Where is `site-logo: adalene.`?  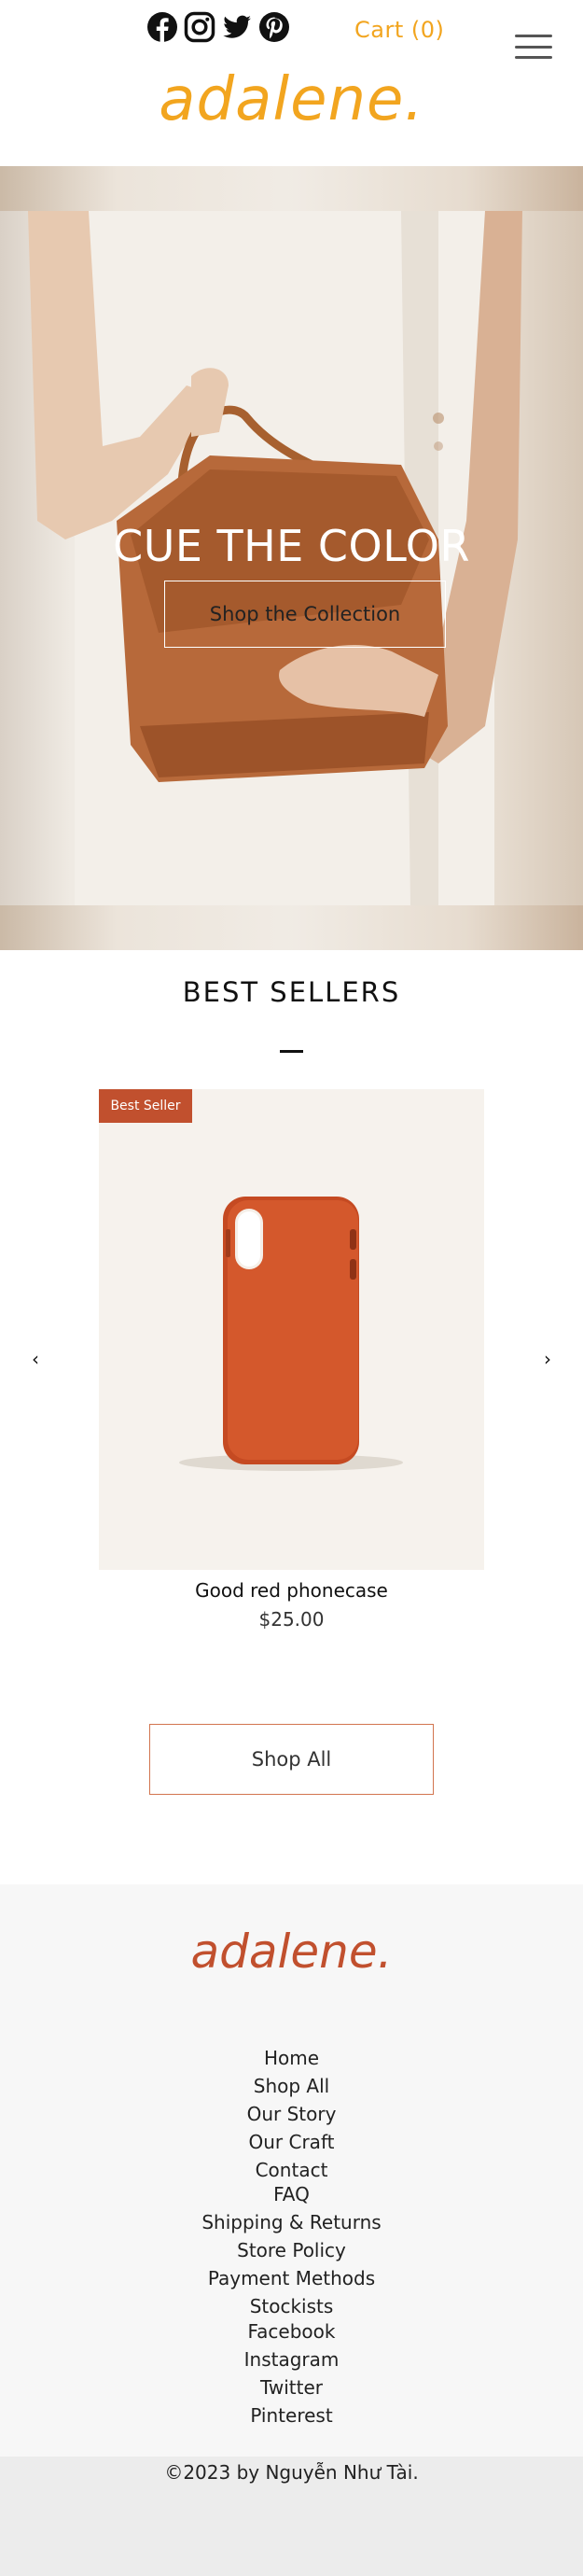
site-logo: adalene. is located at coordinates (291, 99).